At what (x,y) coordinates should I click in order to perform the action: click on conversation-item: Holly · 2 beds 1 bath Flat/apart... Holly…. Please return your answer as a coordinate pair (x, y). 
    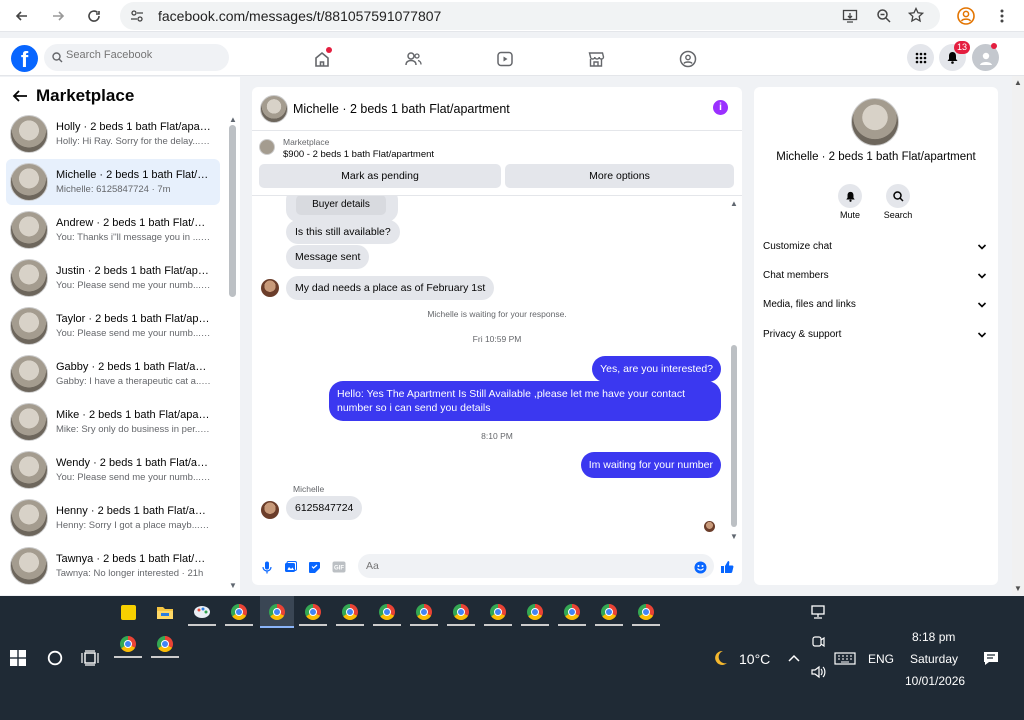
    Looking at the image, I should click on (113, 134).